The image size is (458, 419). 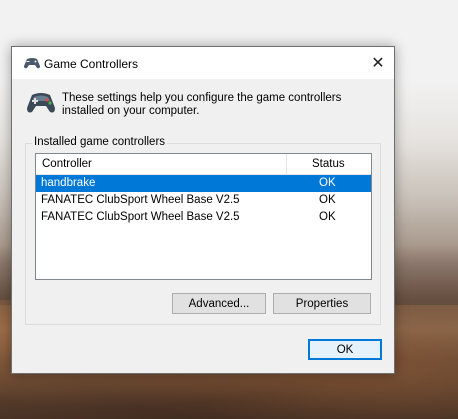 What do you see at coordinates (91, 64) in the screenshot?
I see `window-title: Game Controllers` at bounding box center [91, 64].